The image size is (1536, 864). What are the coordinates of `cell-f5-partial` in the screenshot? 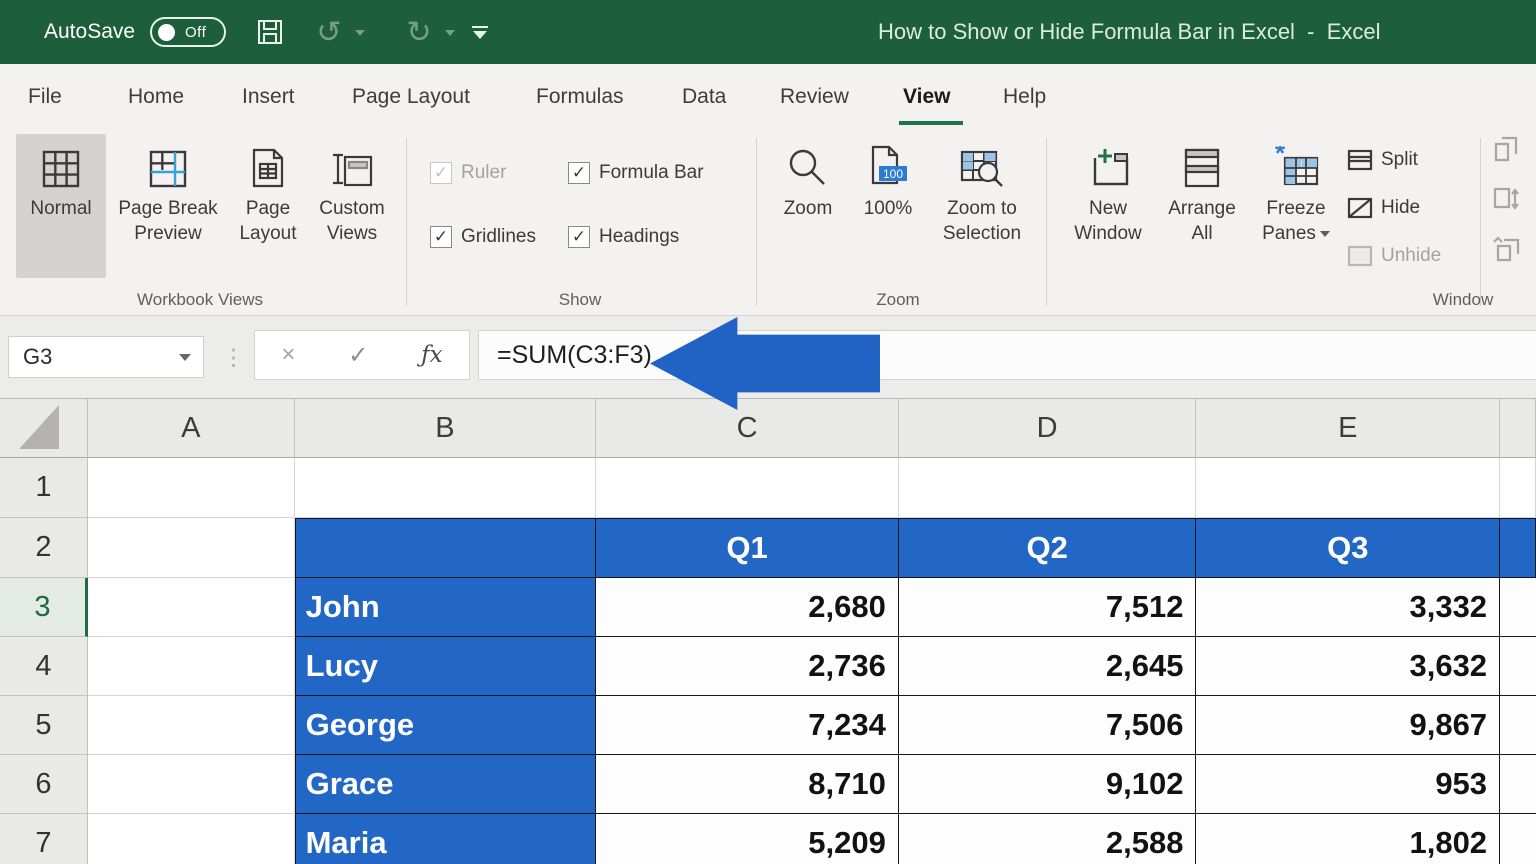 It's located at (1518, 725).